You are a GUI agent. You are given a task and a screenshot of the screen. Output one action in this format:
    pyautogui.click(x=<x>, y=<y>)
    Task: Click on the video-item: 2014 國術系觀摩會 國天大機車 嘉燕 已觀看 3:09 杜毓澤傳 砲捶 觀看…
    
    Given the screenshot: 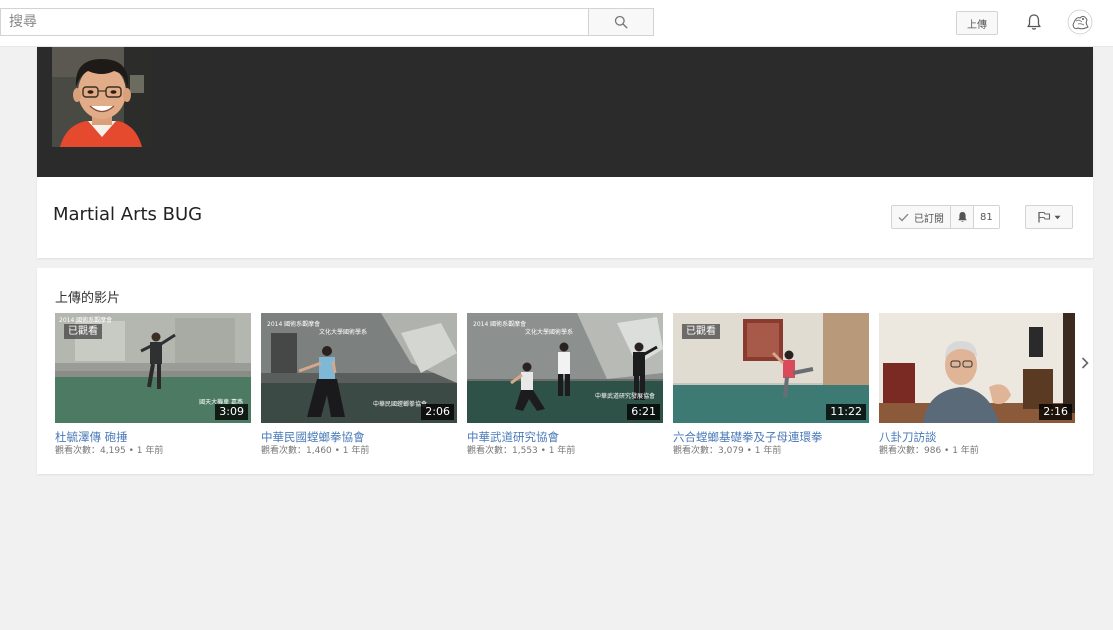 What is the action you would take?
    pyautogui.click(x=153, y=385)
    